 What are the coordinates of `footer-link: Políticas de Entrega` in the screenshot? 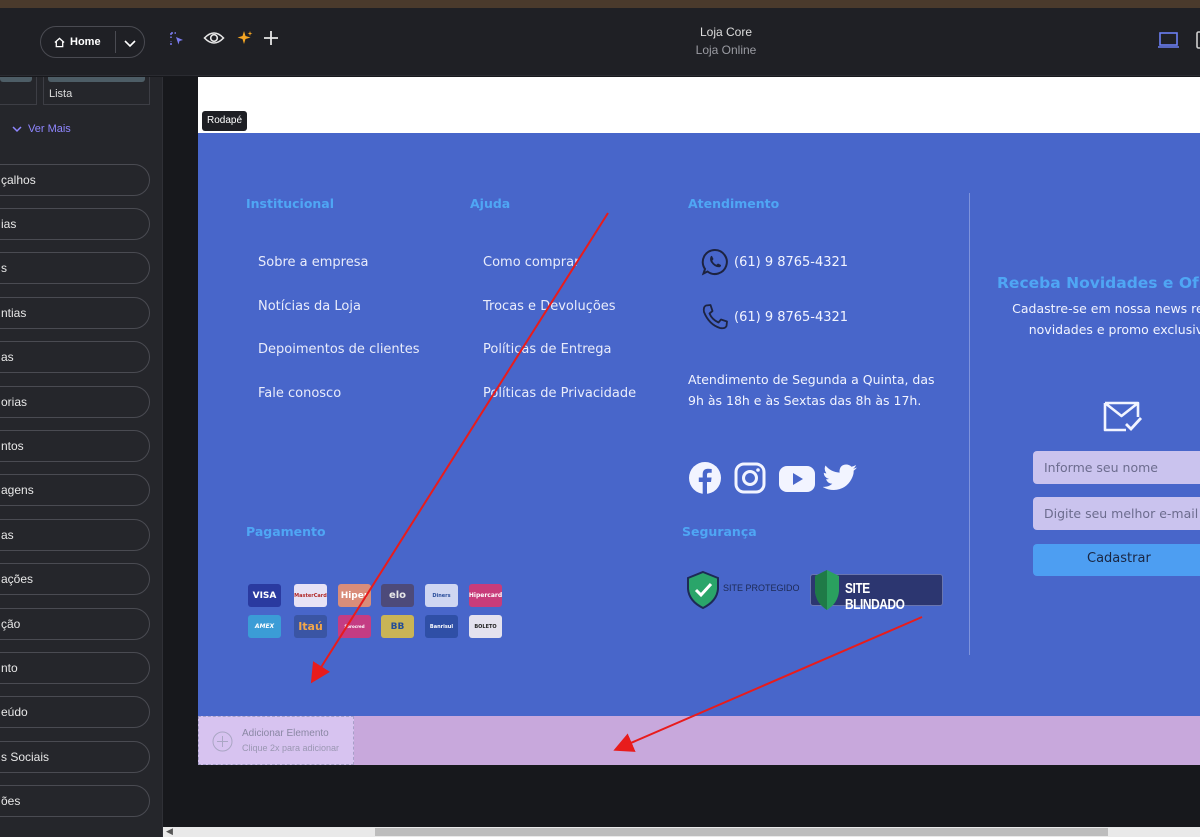 It's located at (547, 349).